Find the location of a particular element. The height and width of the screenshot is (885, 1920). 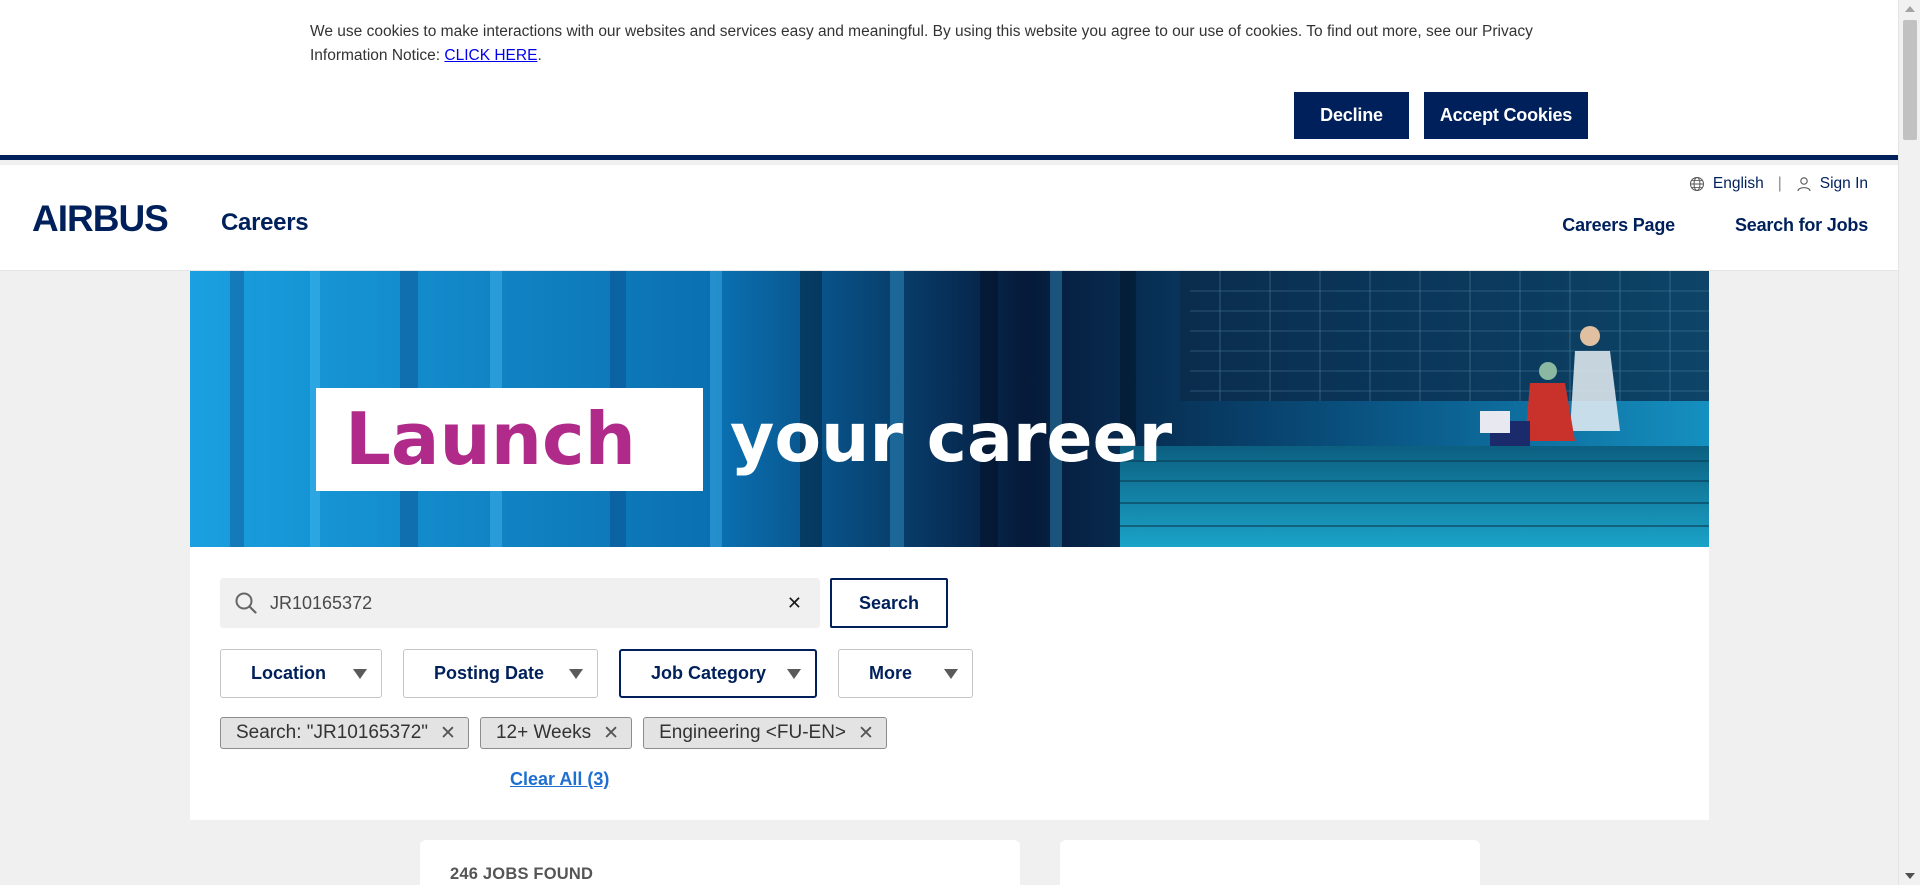

scrollbar-thumb is located at coordinates (1910, 80).